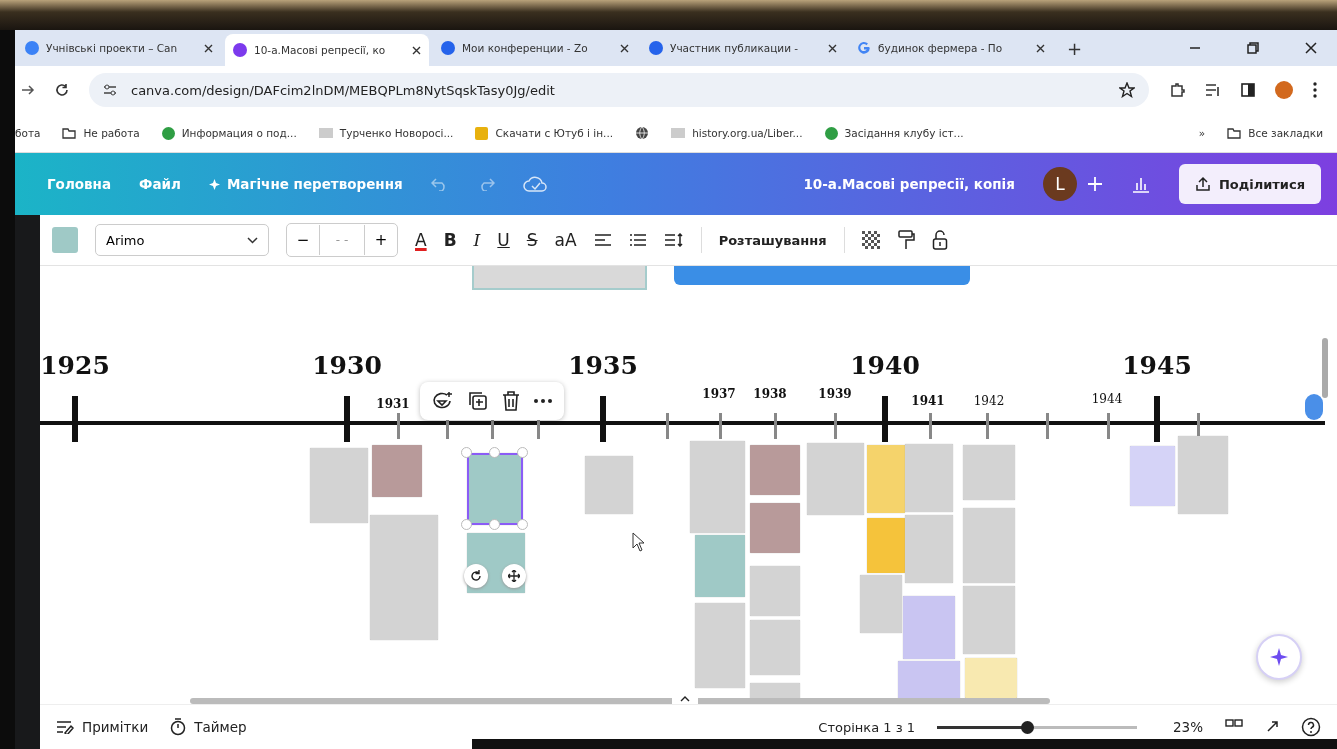 Image resolution: width=1337 pixels, height=749 pixels. Describe the element at coordinates (1075, 48) in the screenshot. I see `new-tab-button: +` at that location.